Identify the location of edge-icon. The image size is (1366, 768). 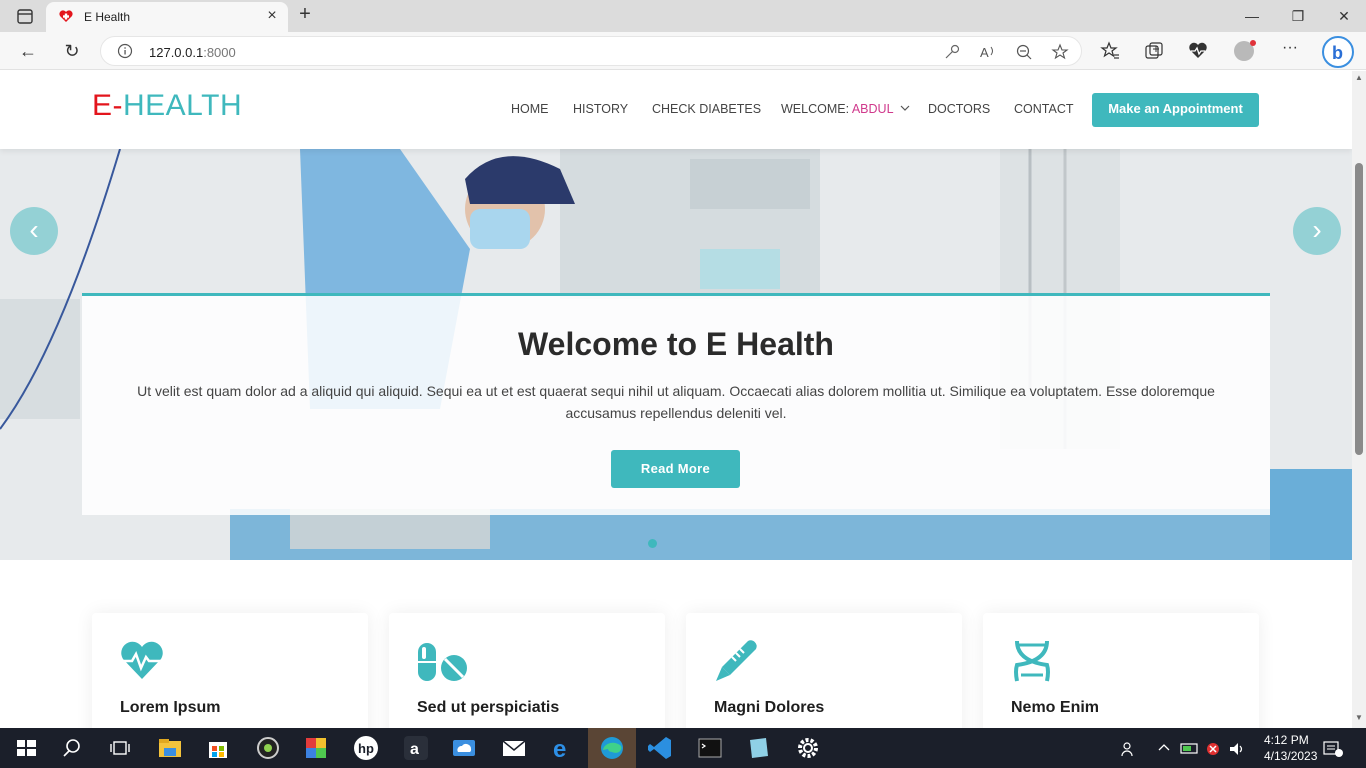
(612, 748).